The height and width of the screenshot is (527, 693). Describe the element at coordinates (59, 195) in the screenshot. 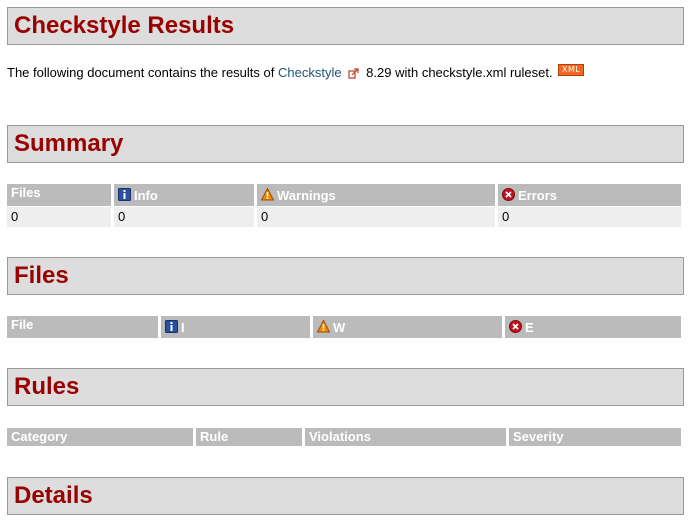

I see `summary-col-files: Files` at that location.